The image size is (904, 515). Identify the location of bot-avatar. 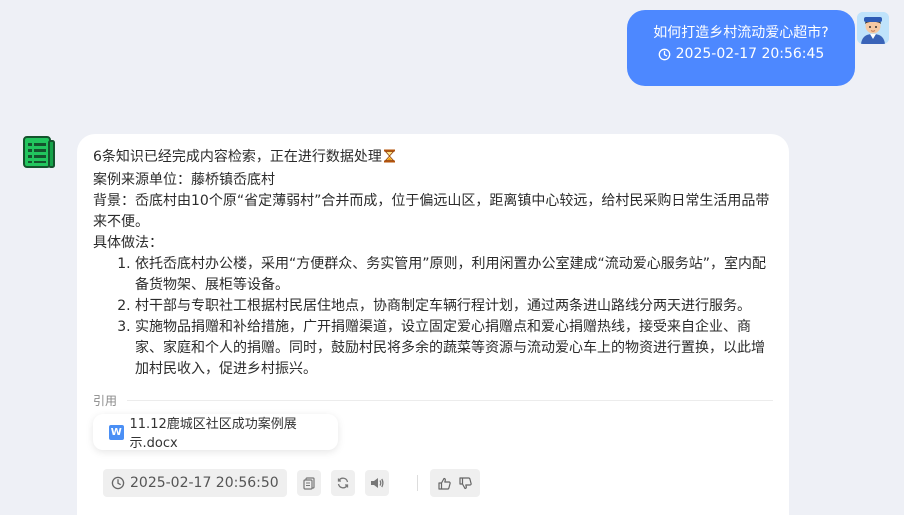
(39, 152).